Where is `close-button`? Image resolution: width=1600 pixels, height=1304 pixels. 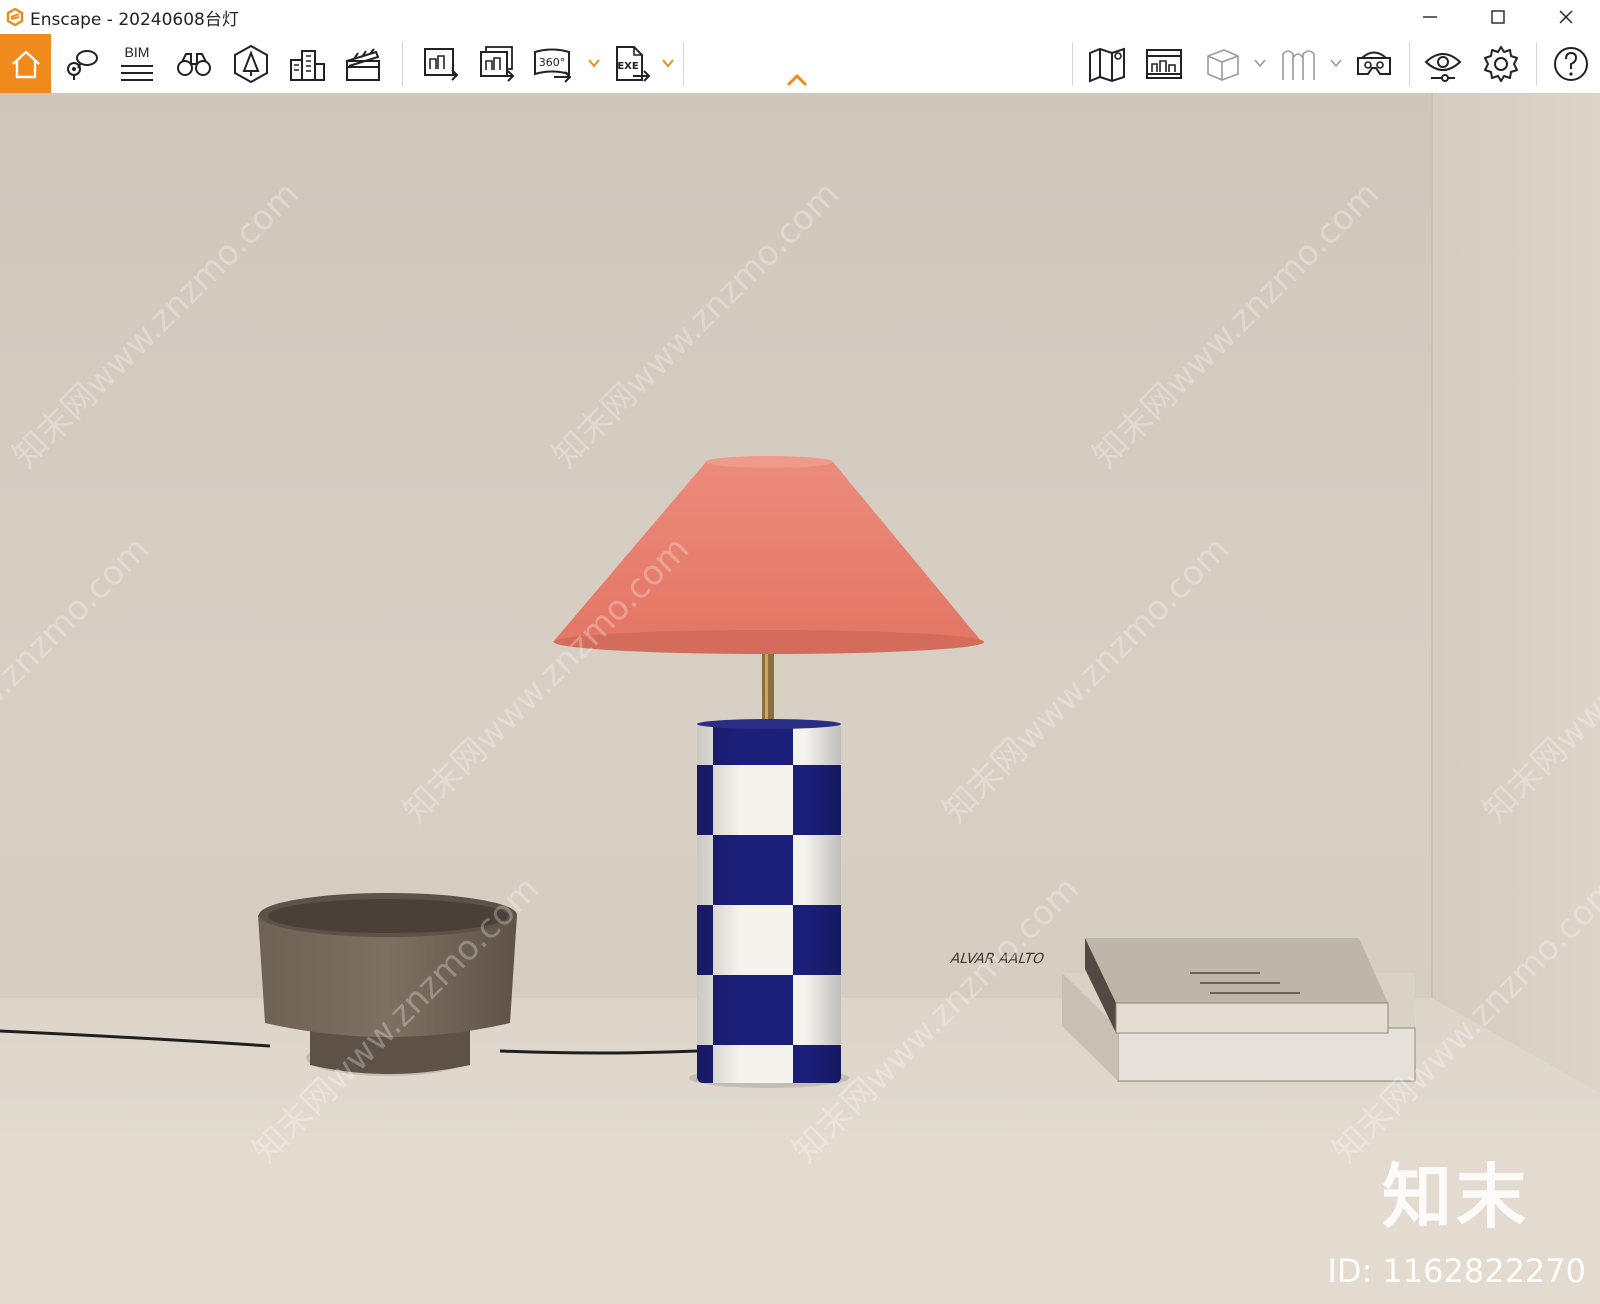
close-button is located at coordinates (1566, 17).